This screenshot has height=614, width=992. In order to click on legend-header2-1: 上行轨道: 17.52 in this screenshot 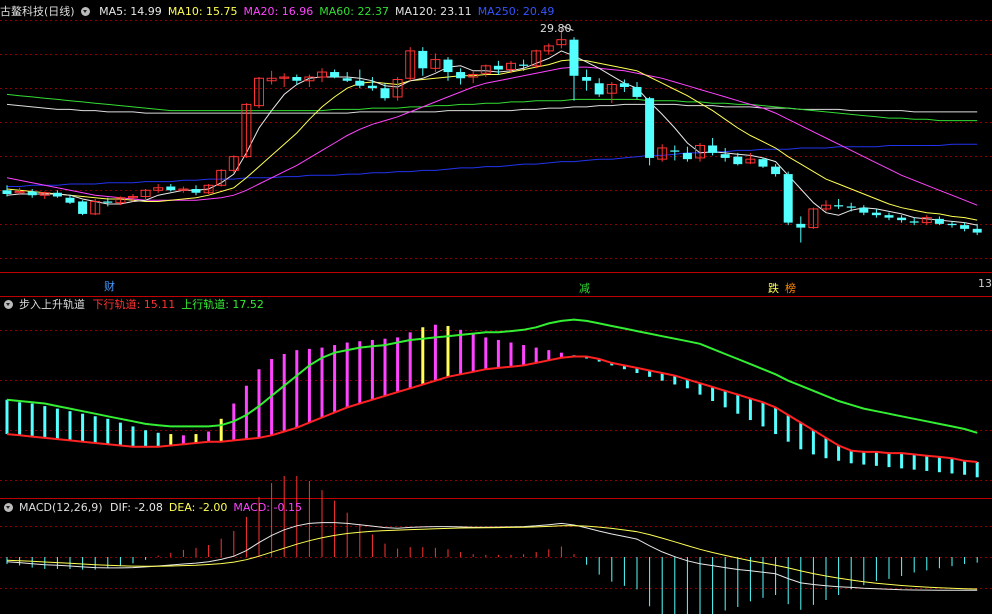, I will do `click(222, 304)`.